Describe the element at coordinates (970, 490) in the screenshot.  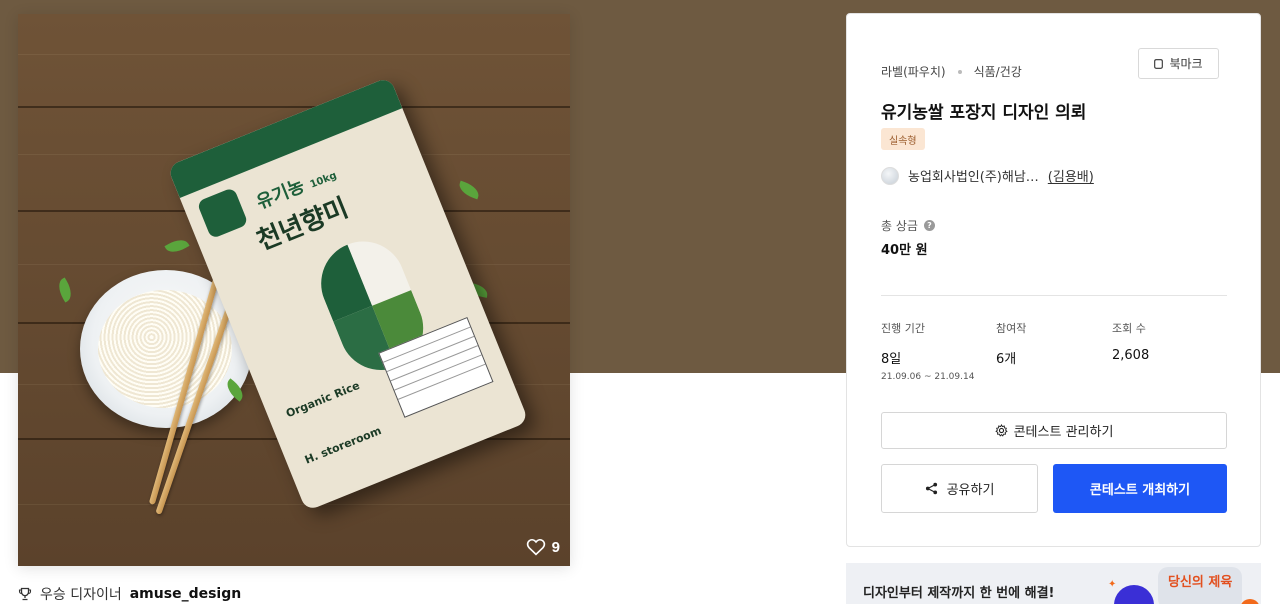
I see `share-label: 공유하기` at that location.